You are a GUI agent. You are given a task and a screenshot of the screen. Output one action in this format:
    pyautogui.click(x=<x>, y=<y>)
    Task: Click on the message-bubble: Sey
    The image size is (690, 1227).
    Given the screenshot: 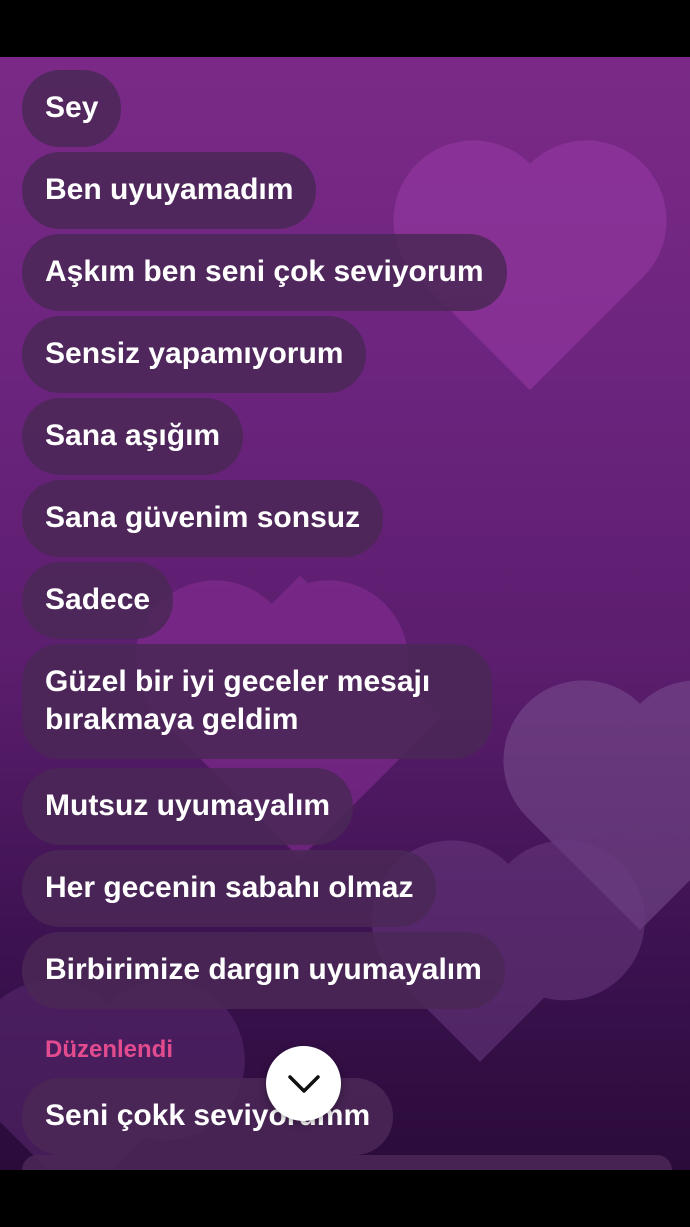 What is the action you would take?
    pyautogui.click(x=72, y=108)
    